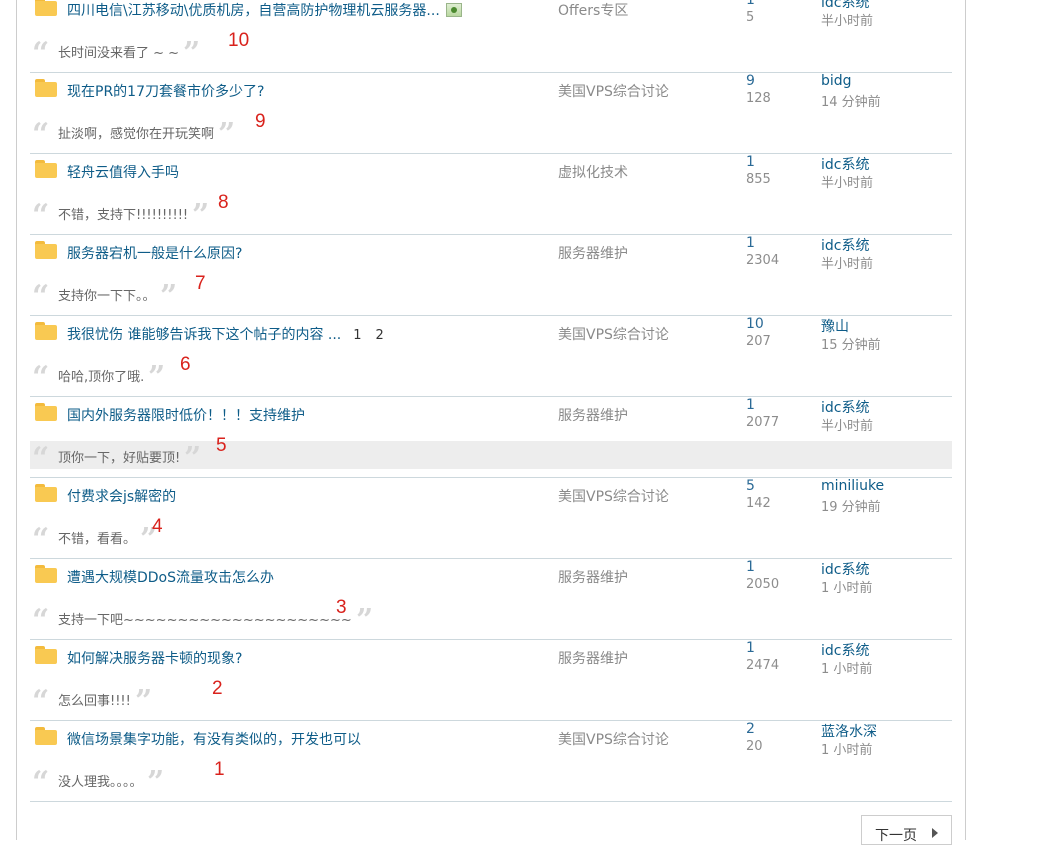  I want to click on quote-text: 不错，看看。, so click(97, 539).